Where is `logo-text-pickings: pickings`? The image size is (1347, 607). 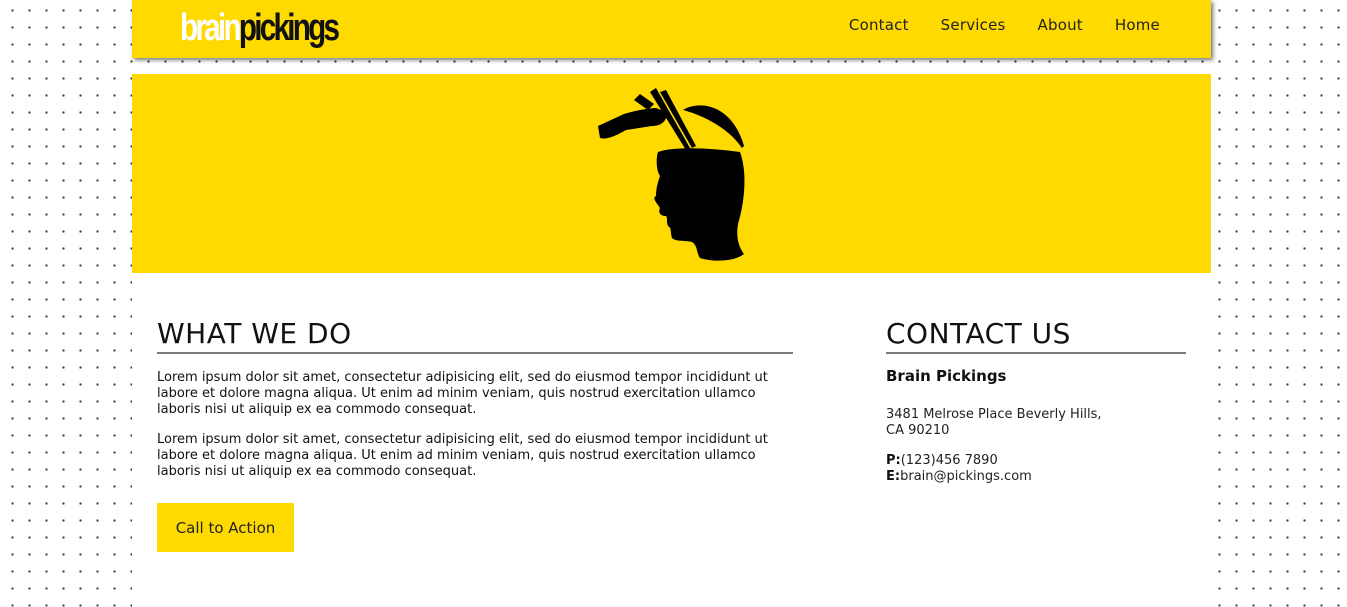
logo-text-pickings: pickings is located at coordinates (289, 28).